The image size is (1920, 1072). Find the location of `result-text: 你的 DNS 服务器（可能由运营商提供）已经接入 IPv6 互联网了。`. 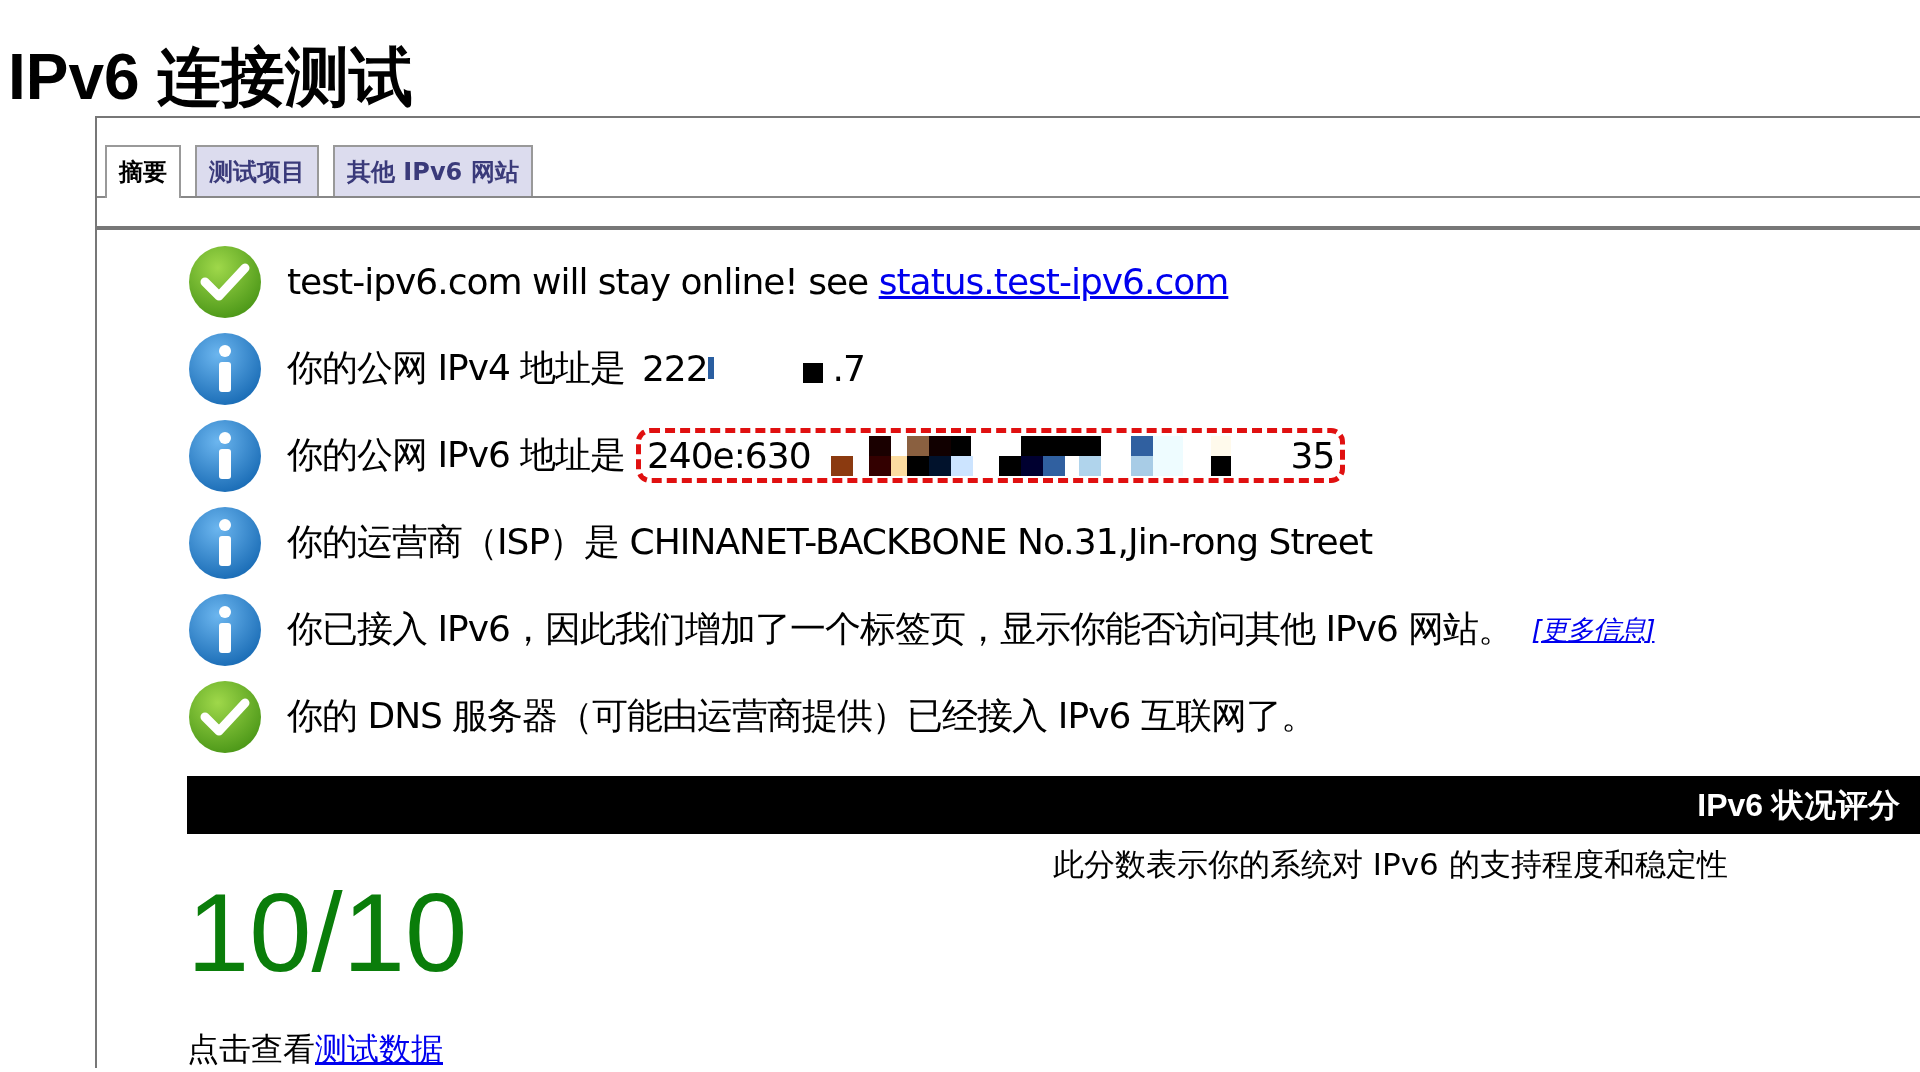

result-text: 你的 DNS 服务器（可能由运营商提供）已经接入 IPv6 互联网了。 is located at coordinates (801, 716).